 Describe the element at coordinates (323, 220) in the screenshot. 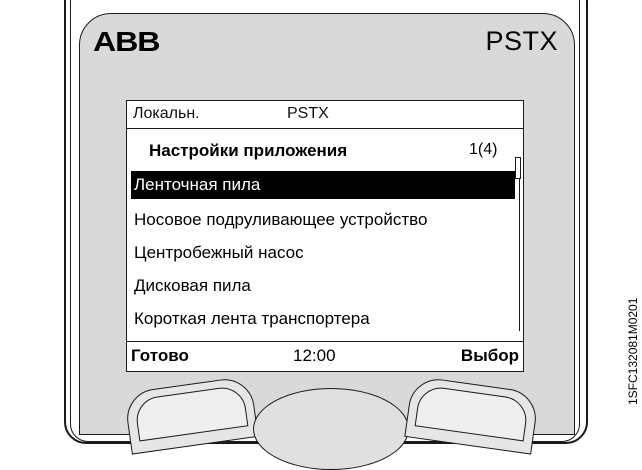

I see `list-item: Носовое подруливающее устройство` at that location.